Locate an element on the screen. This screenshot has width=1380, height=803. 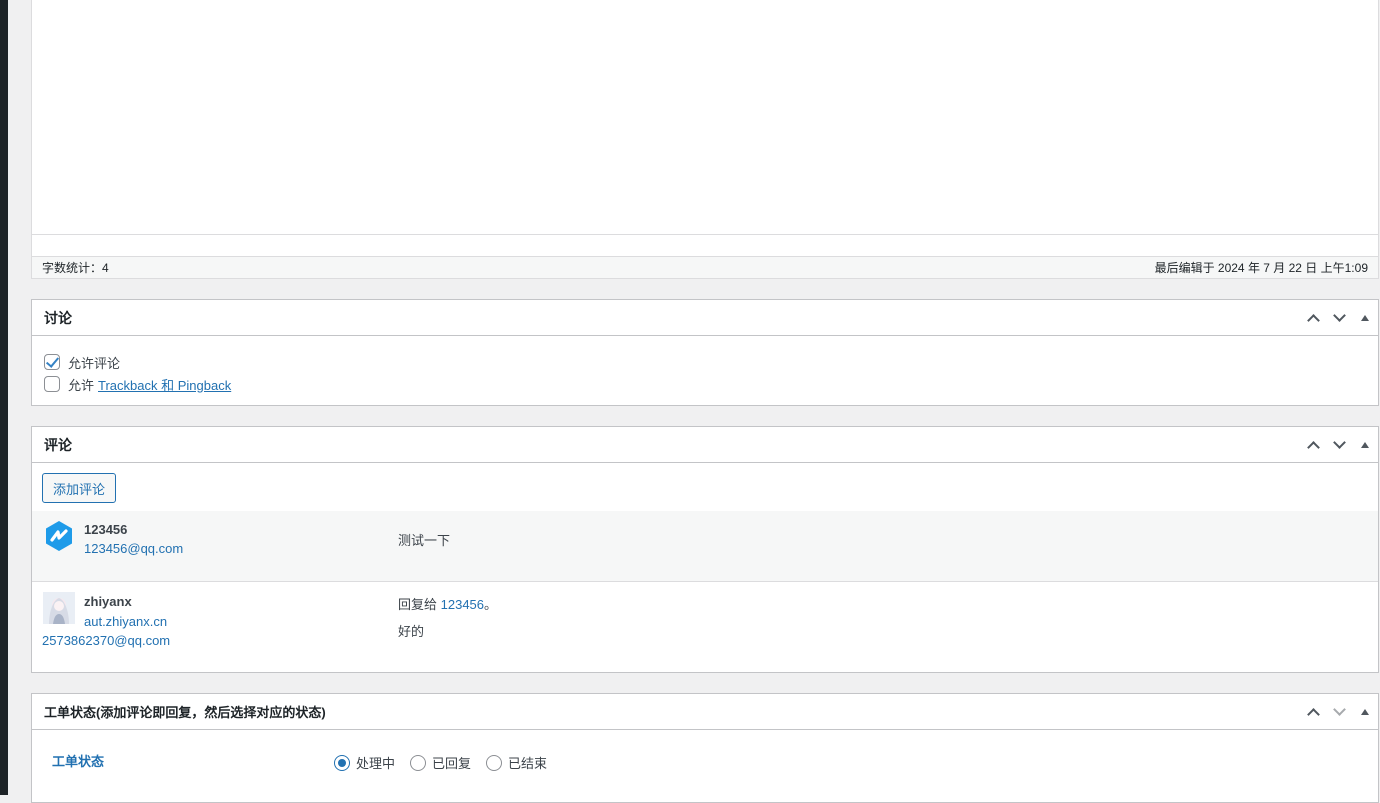
status-radio-processing is located at coordinates (342, 762).